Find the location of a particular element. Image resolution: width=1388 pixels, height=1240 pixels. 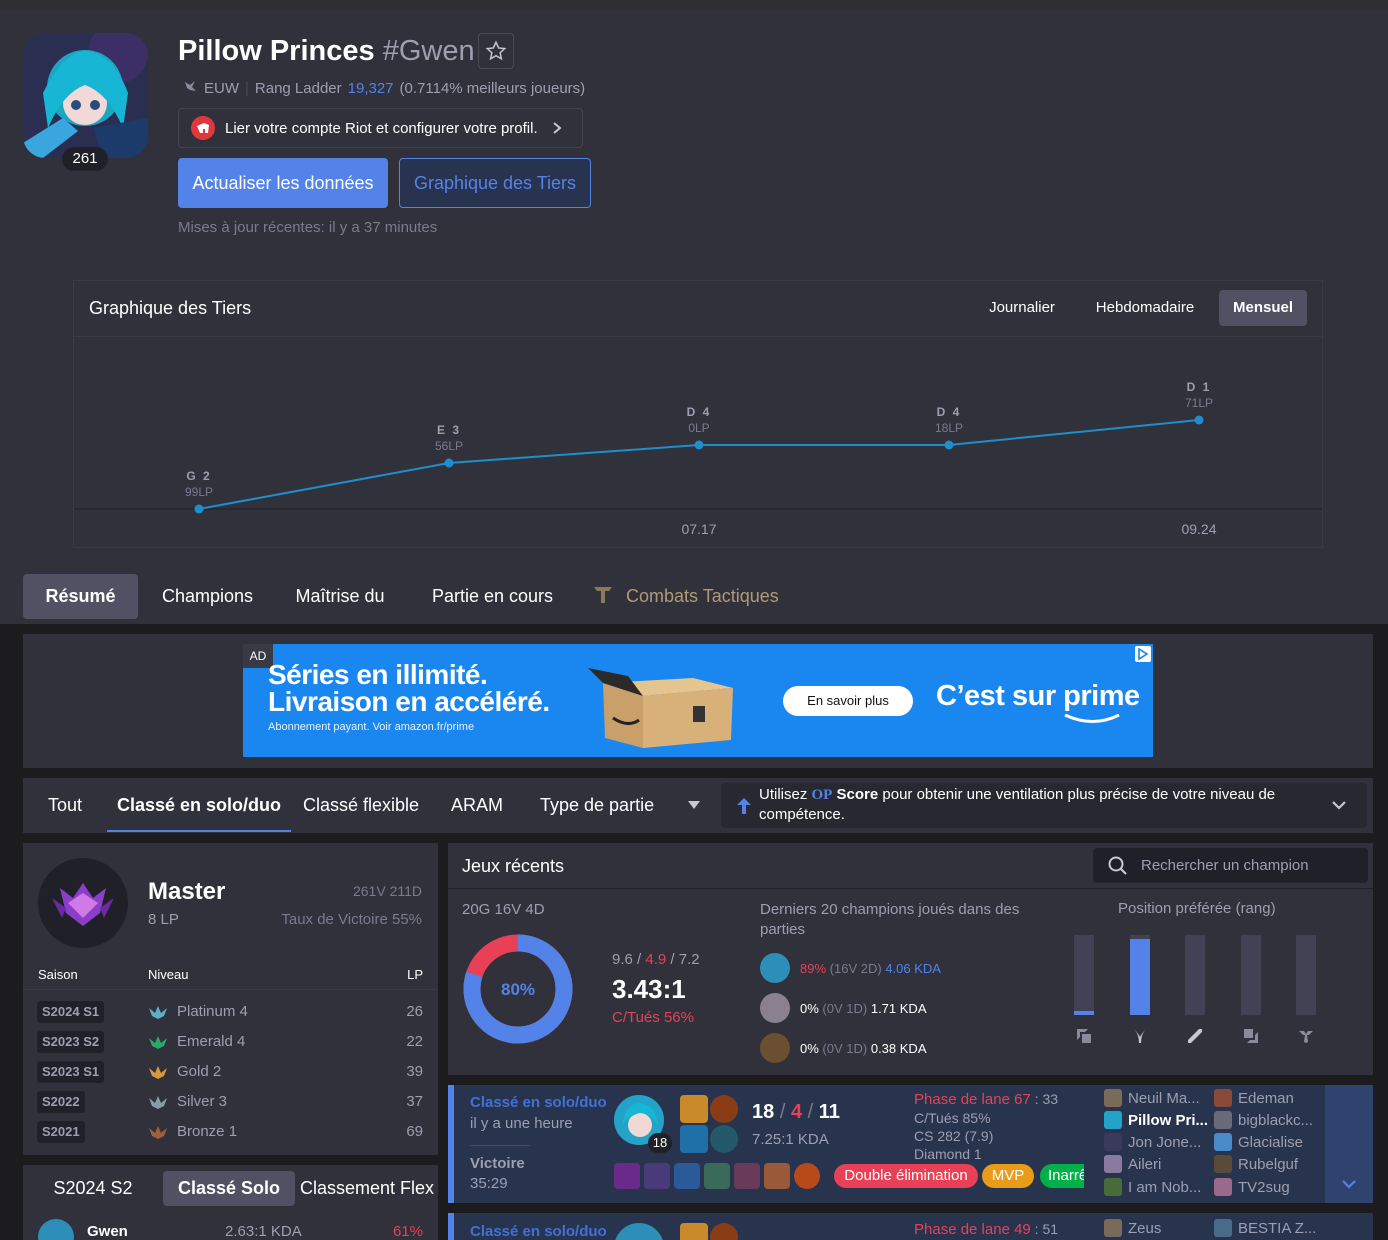

filter-aram: ARAM is located at coordinates (477, 805).